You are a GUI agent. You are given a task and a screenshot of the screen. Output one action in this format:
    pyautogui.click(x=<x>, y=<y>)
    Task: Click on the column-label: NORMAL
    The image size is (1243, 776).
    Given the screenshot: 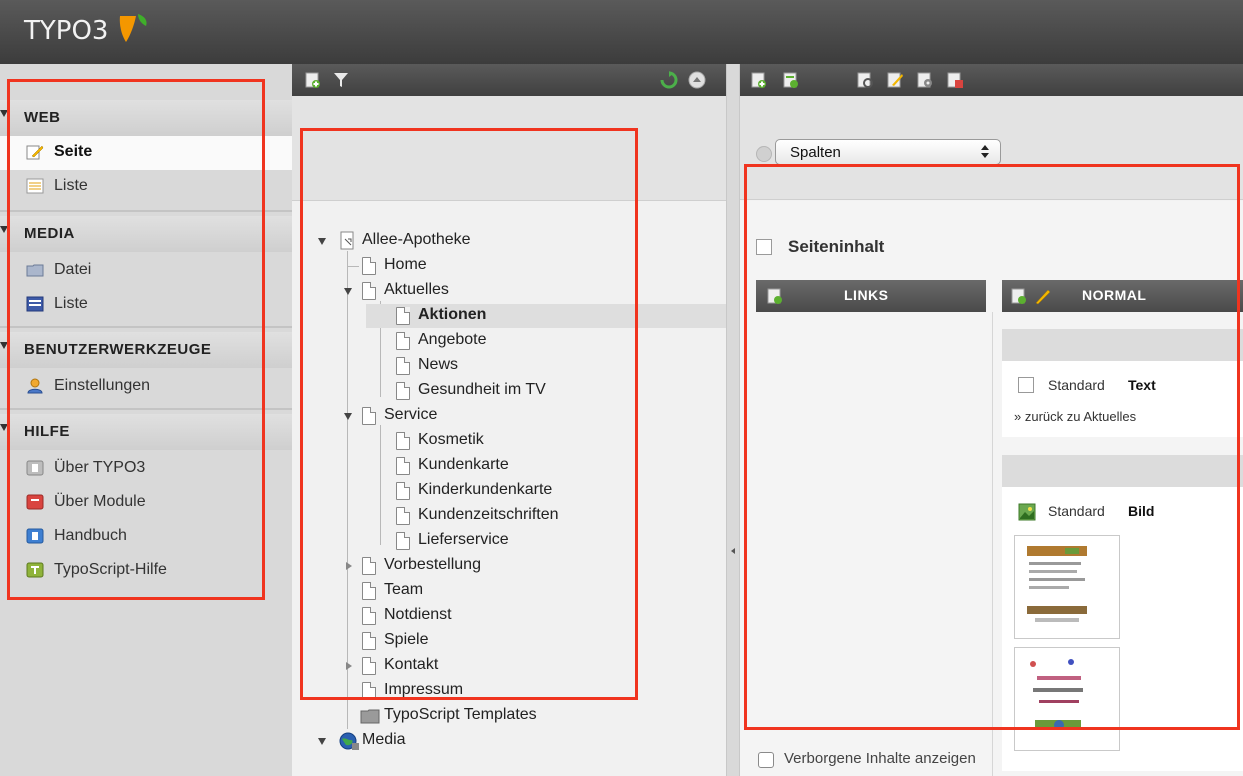 What is the action you would take?
    pyautogui.click(x=1114, y=295)
    